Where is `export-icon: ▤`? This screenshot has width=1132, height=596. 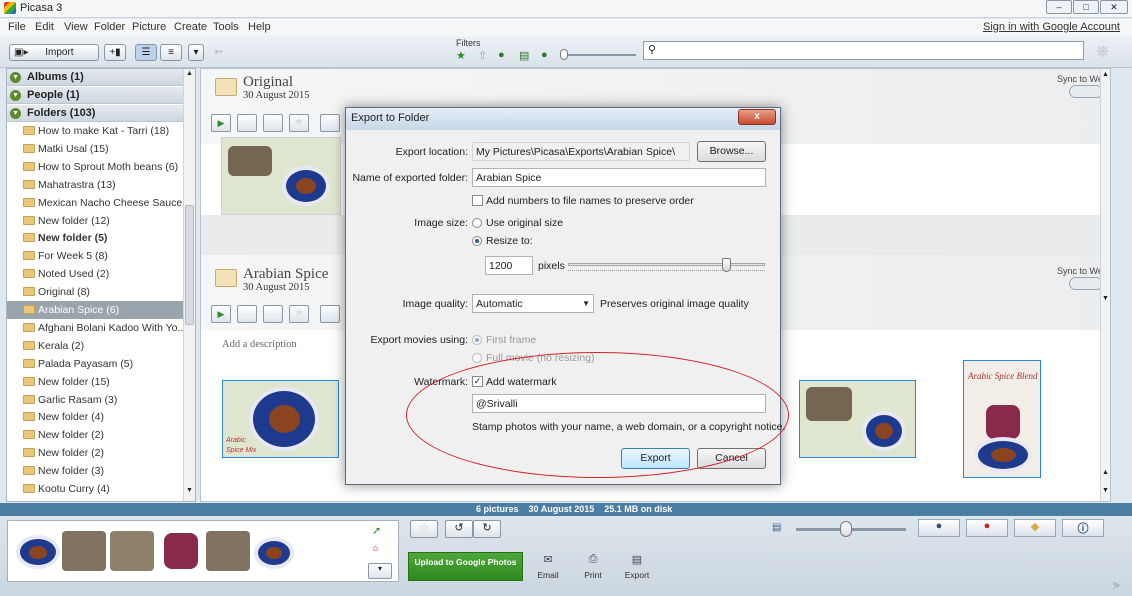
export-icon: ▤ is located at coordinates (637, 559).